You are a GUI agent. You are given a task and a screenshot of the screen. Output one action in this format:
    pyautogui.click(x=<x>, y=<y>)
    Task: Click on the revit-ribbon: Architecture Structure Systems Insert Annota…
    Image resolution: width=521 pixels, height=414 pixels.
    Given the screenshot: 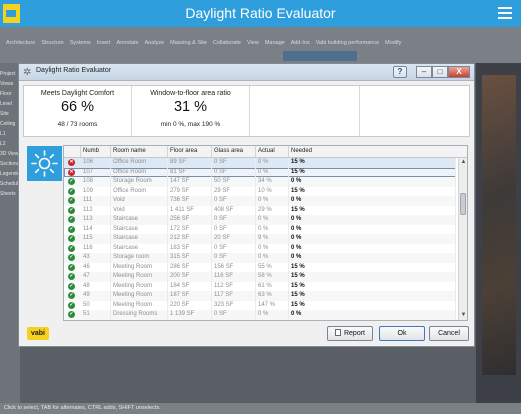 What is the action you would take?
    pyautogui.click(x=260, y=45)
    